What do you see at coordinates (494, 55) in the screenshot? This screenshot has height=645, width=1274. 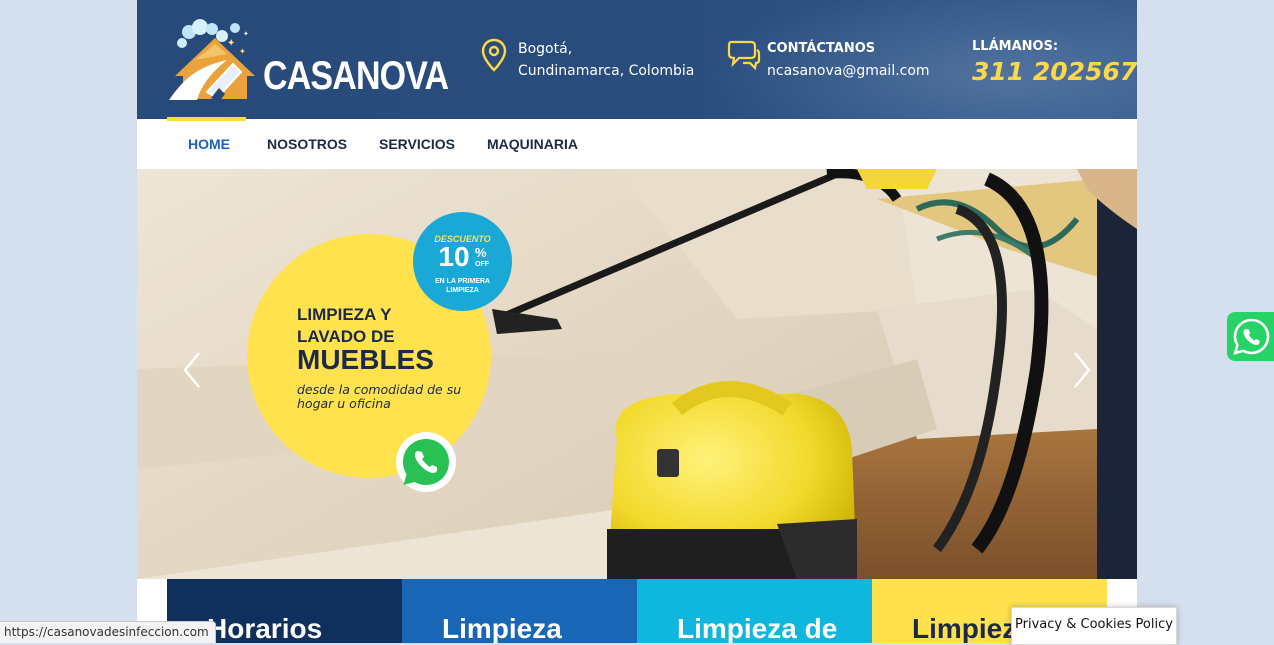 I see `map-pin-icon` at bounding box center [494, 55].